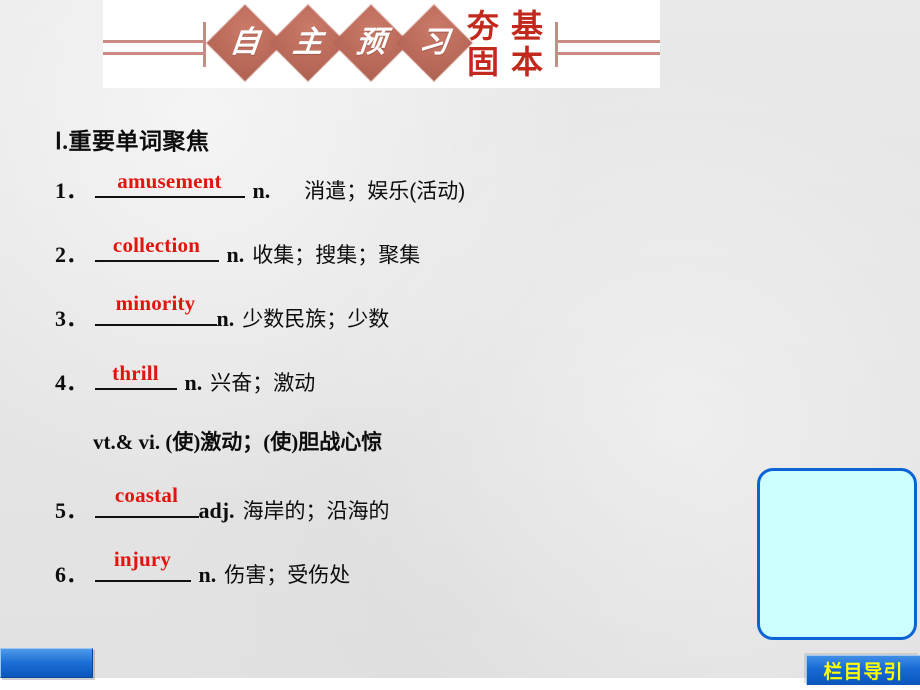  I want to click on banner-character-2: 主, so click(308, 42).